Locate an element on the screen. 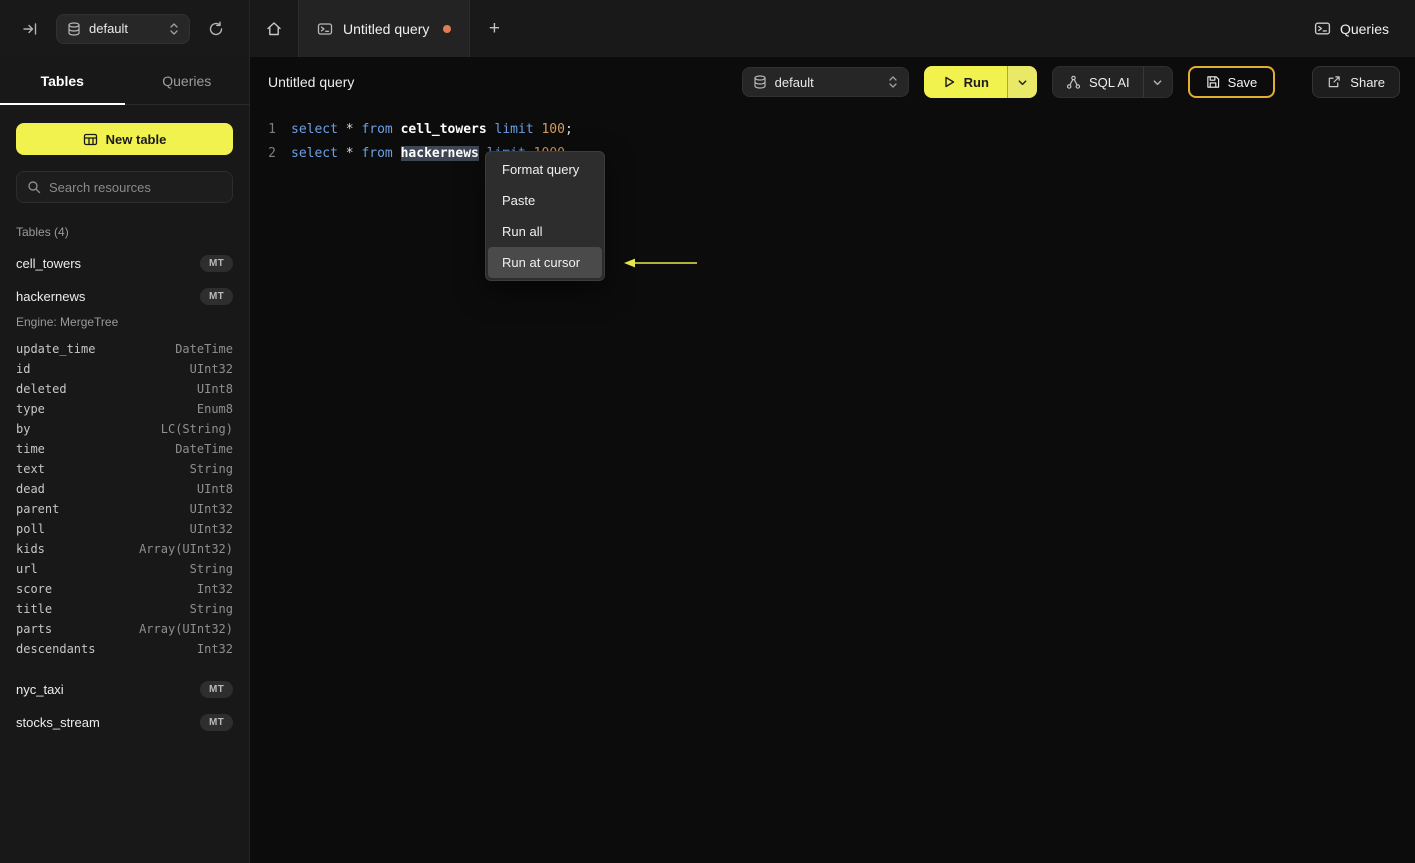  queries-label: Queries is located at coordinates (1364, 28).